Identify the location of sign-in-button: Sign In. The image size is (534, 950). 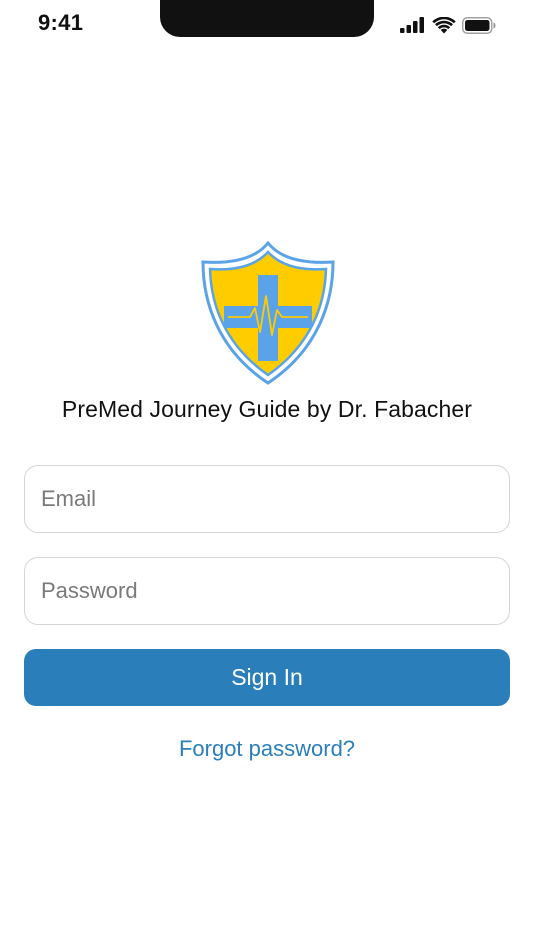
(267, 677).